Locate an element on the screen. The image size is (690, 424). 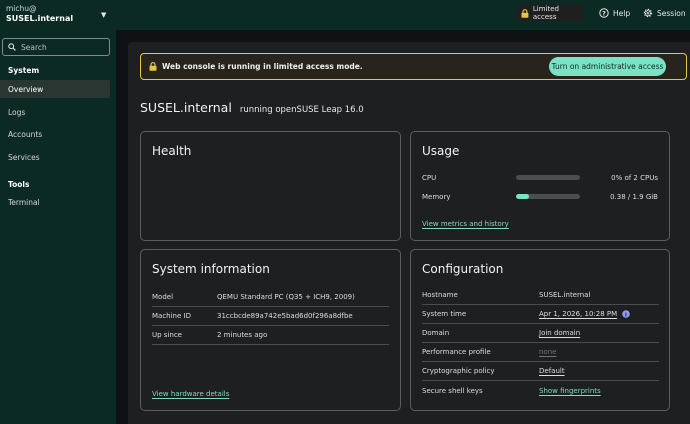
host-name: SUSEL.internal is located at coordinates (40, 18).